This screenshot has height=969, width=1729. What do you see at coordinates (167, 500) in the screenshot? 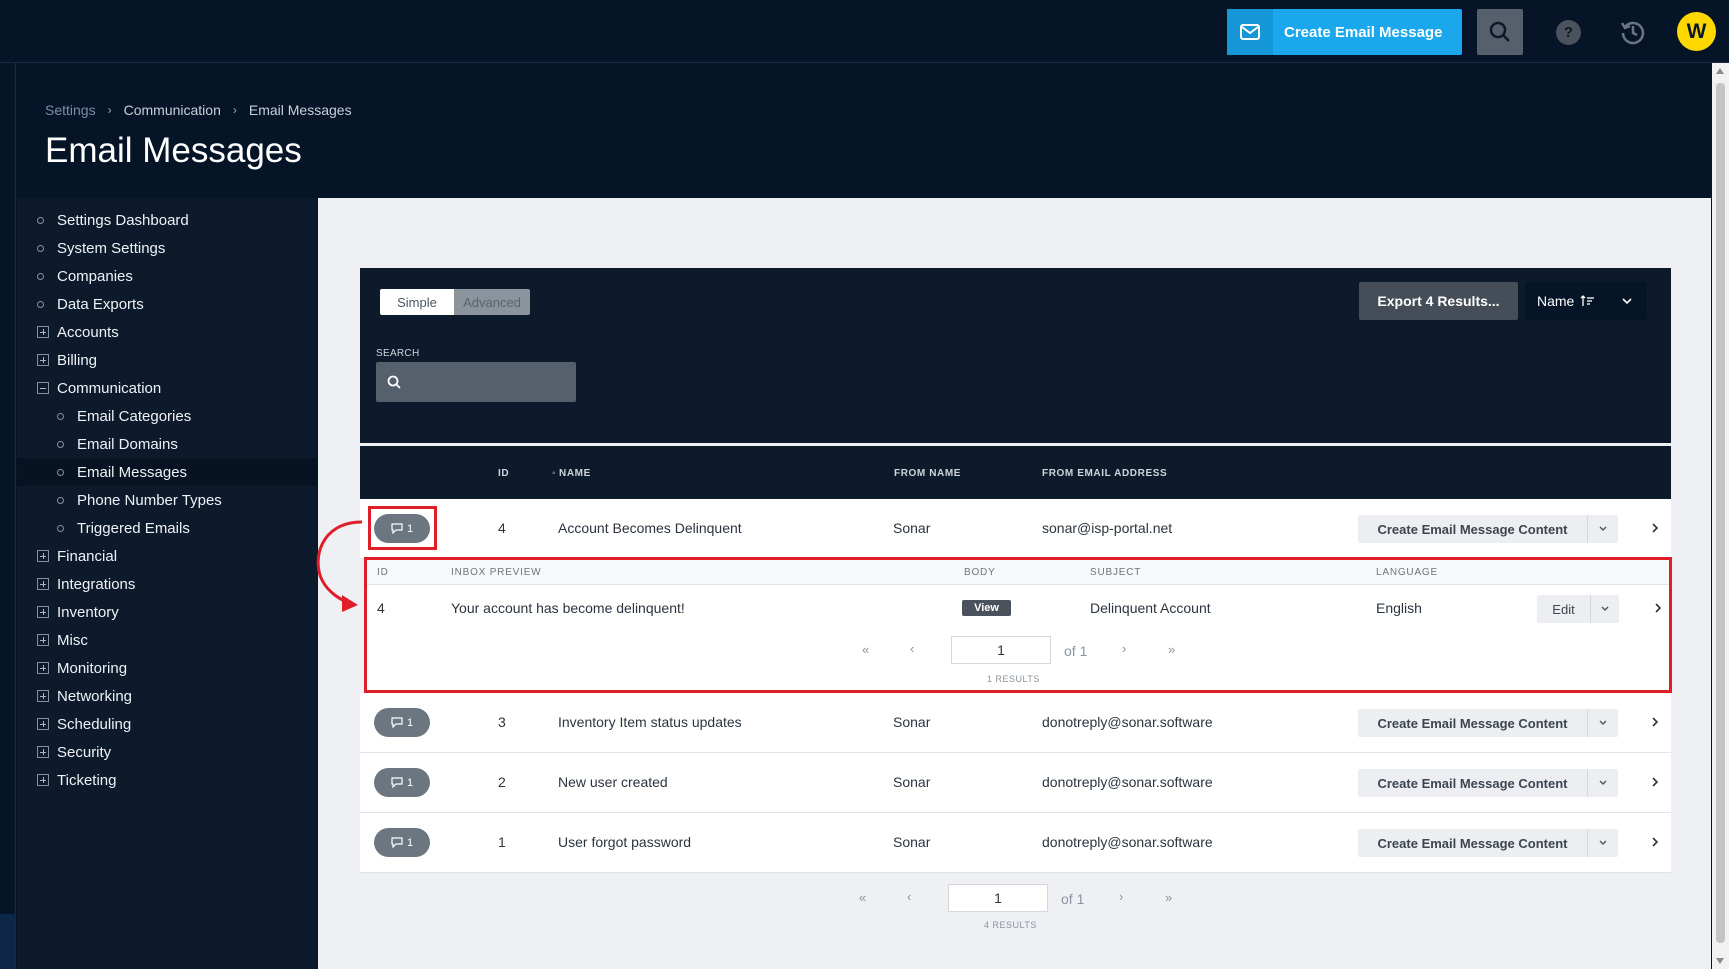
I see `sidebar-item-phone-number-types: Phone Number Types` at bounding box center [167, 500].